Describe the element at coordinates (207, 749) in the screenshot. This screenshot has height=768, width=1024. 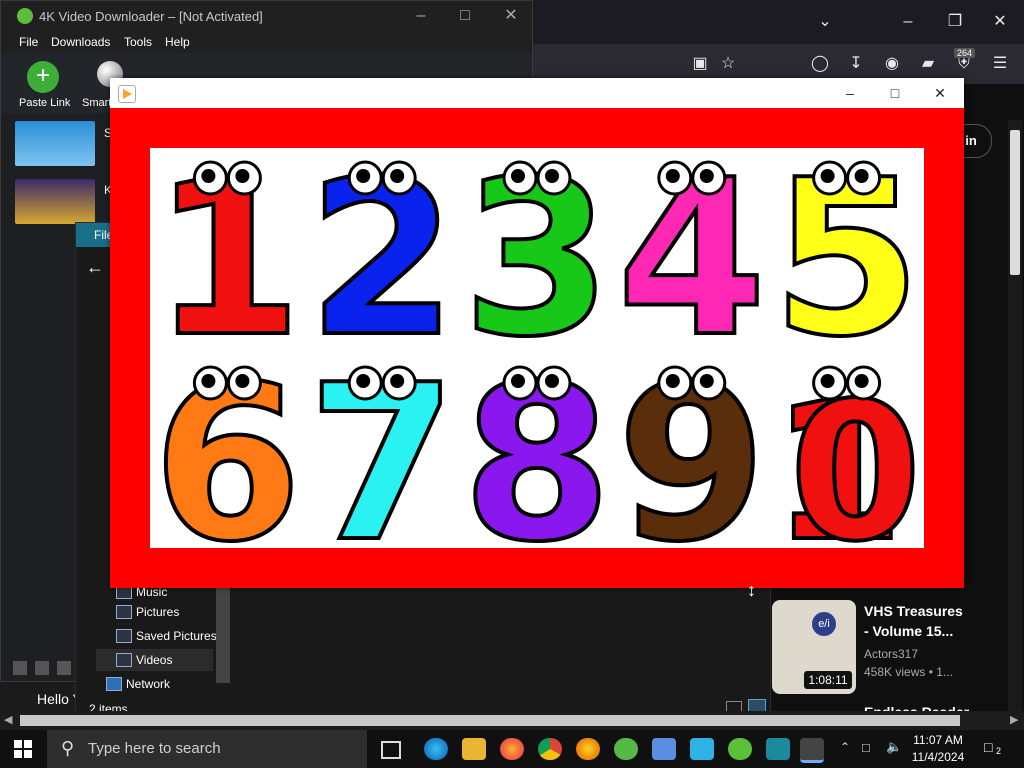
I see `taskbar-search: ⚲ Type here to search` at that location.